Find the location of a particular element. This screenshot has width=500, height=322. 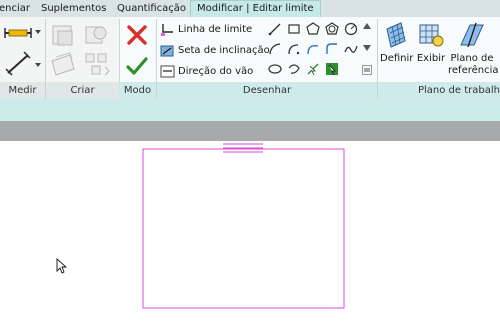

fillet-arc-icon is located at coordinates (332, 49).